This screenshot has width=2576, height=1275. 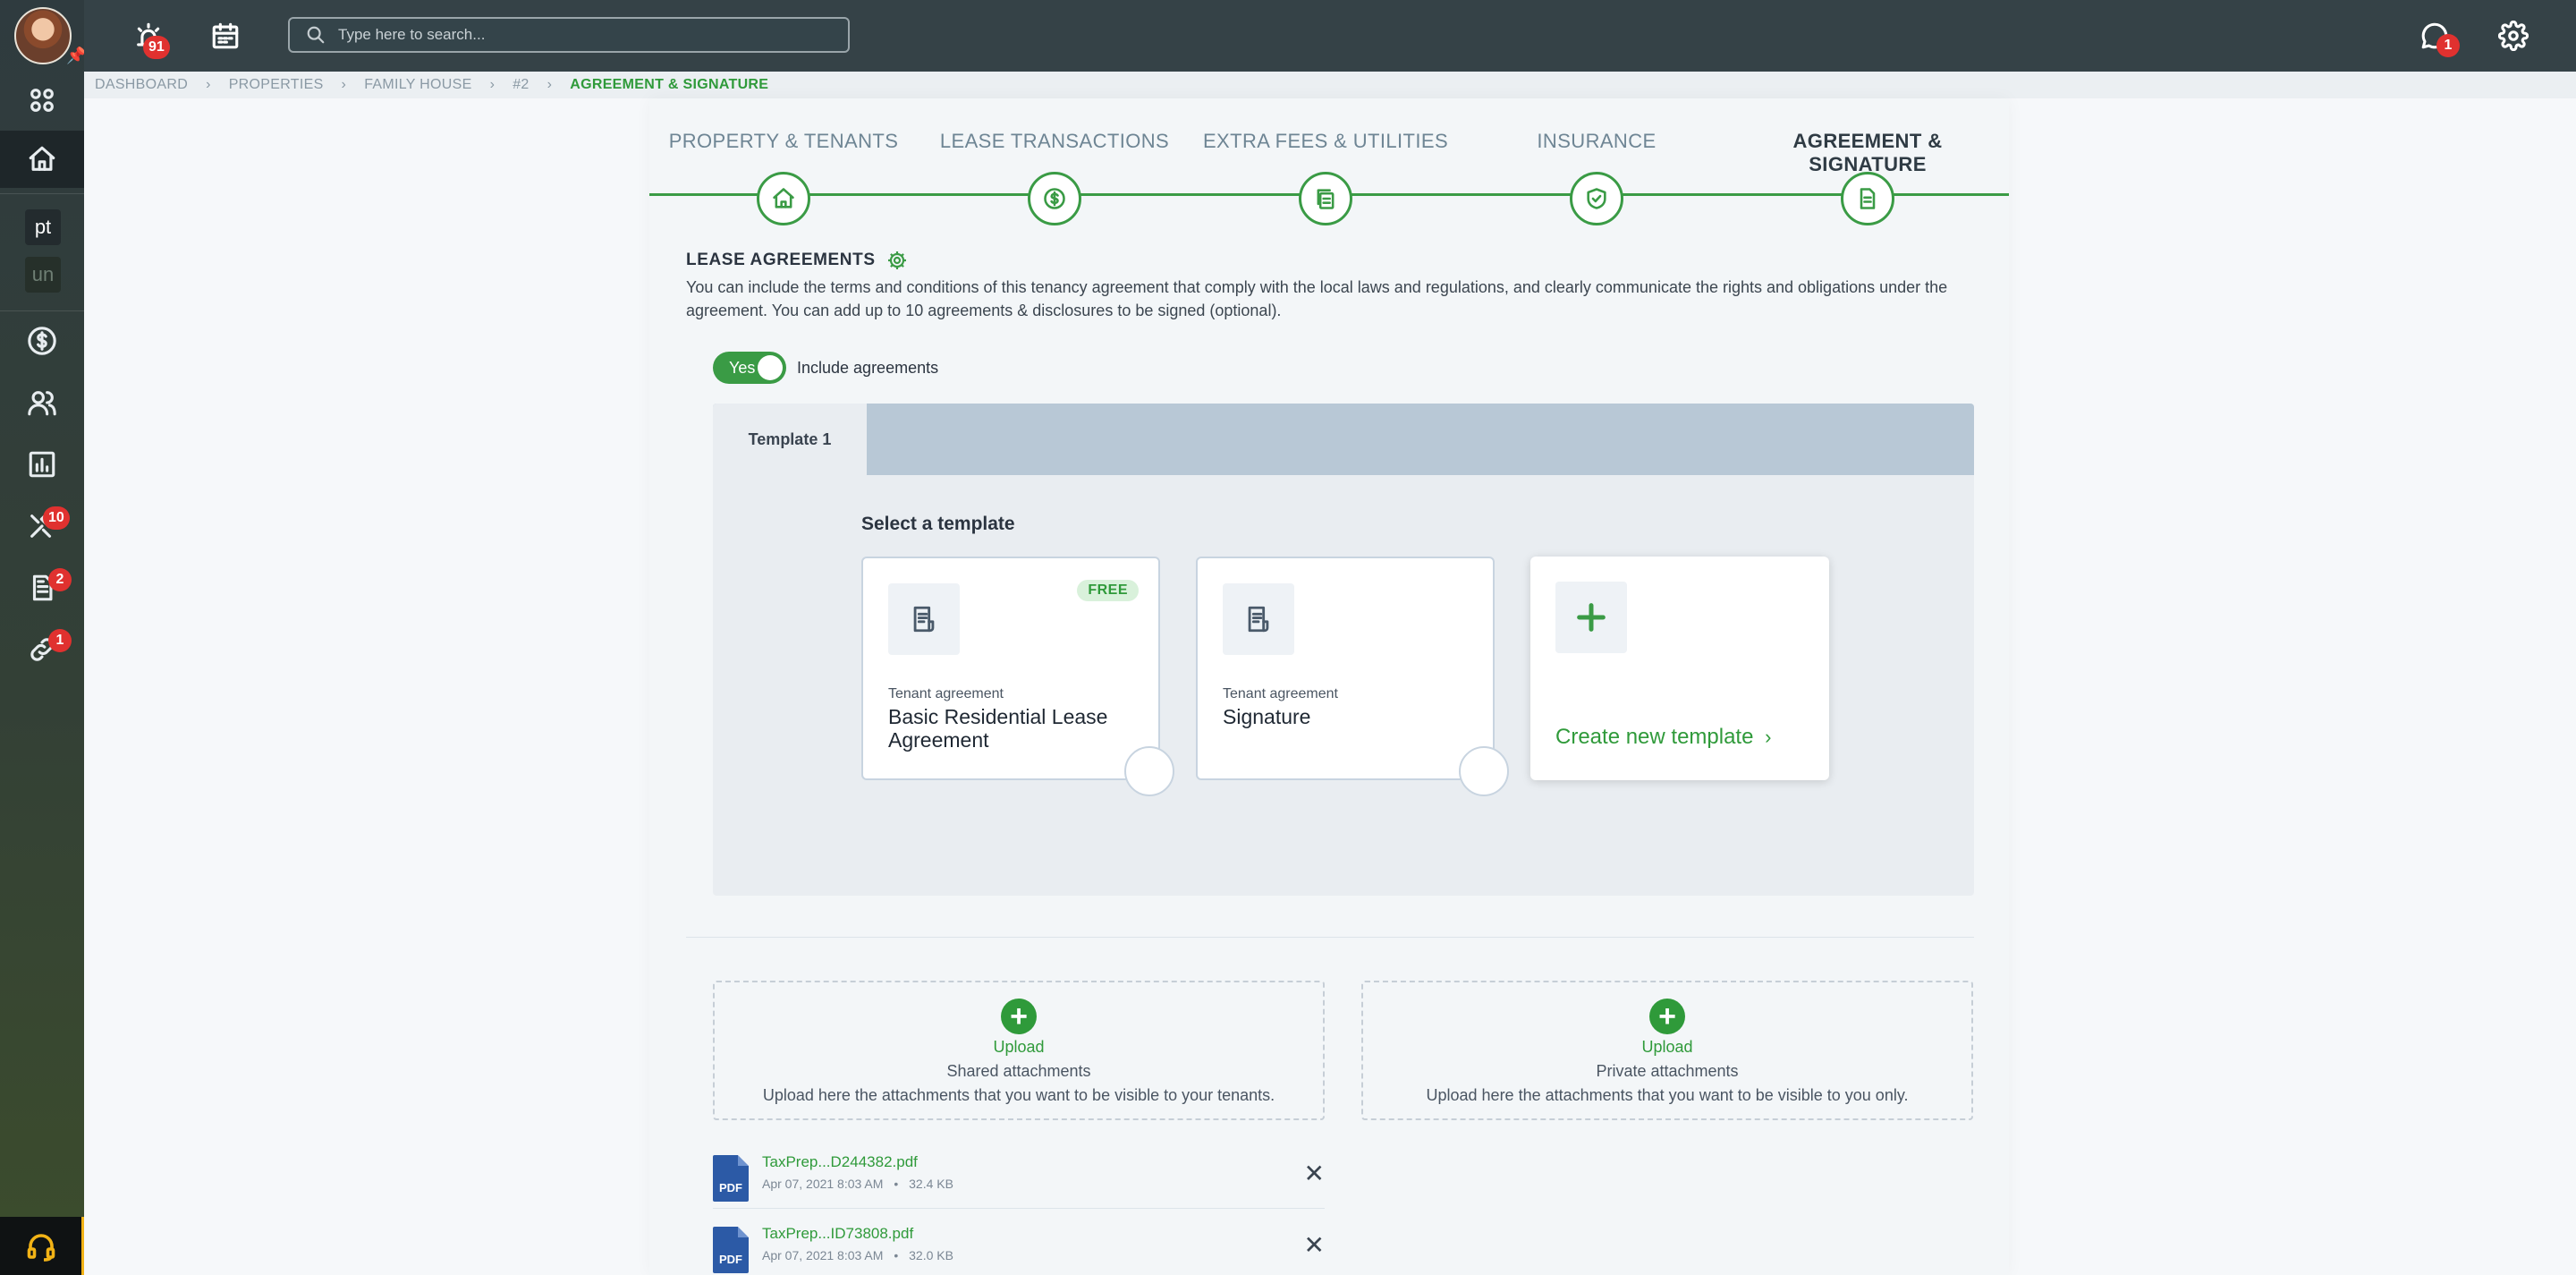 I want to click on workspace-pt: pt, so click(x=43, y=227).